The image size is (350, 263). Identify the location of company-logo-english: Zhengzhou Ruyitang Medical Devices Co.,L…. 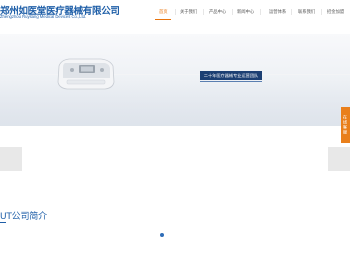
(43, 16).